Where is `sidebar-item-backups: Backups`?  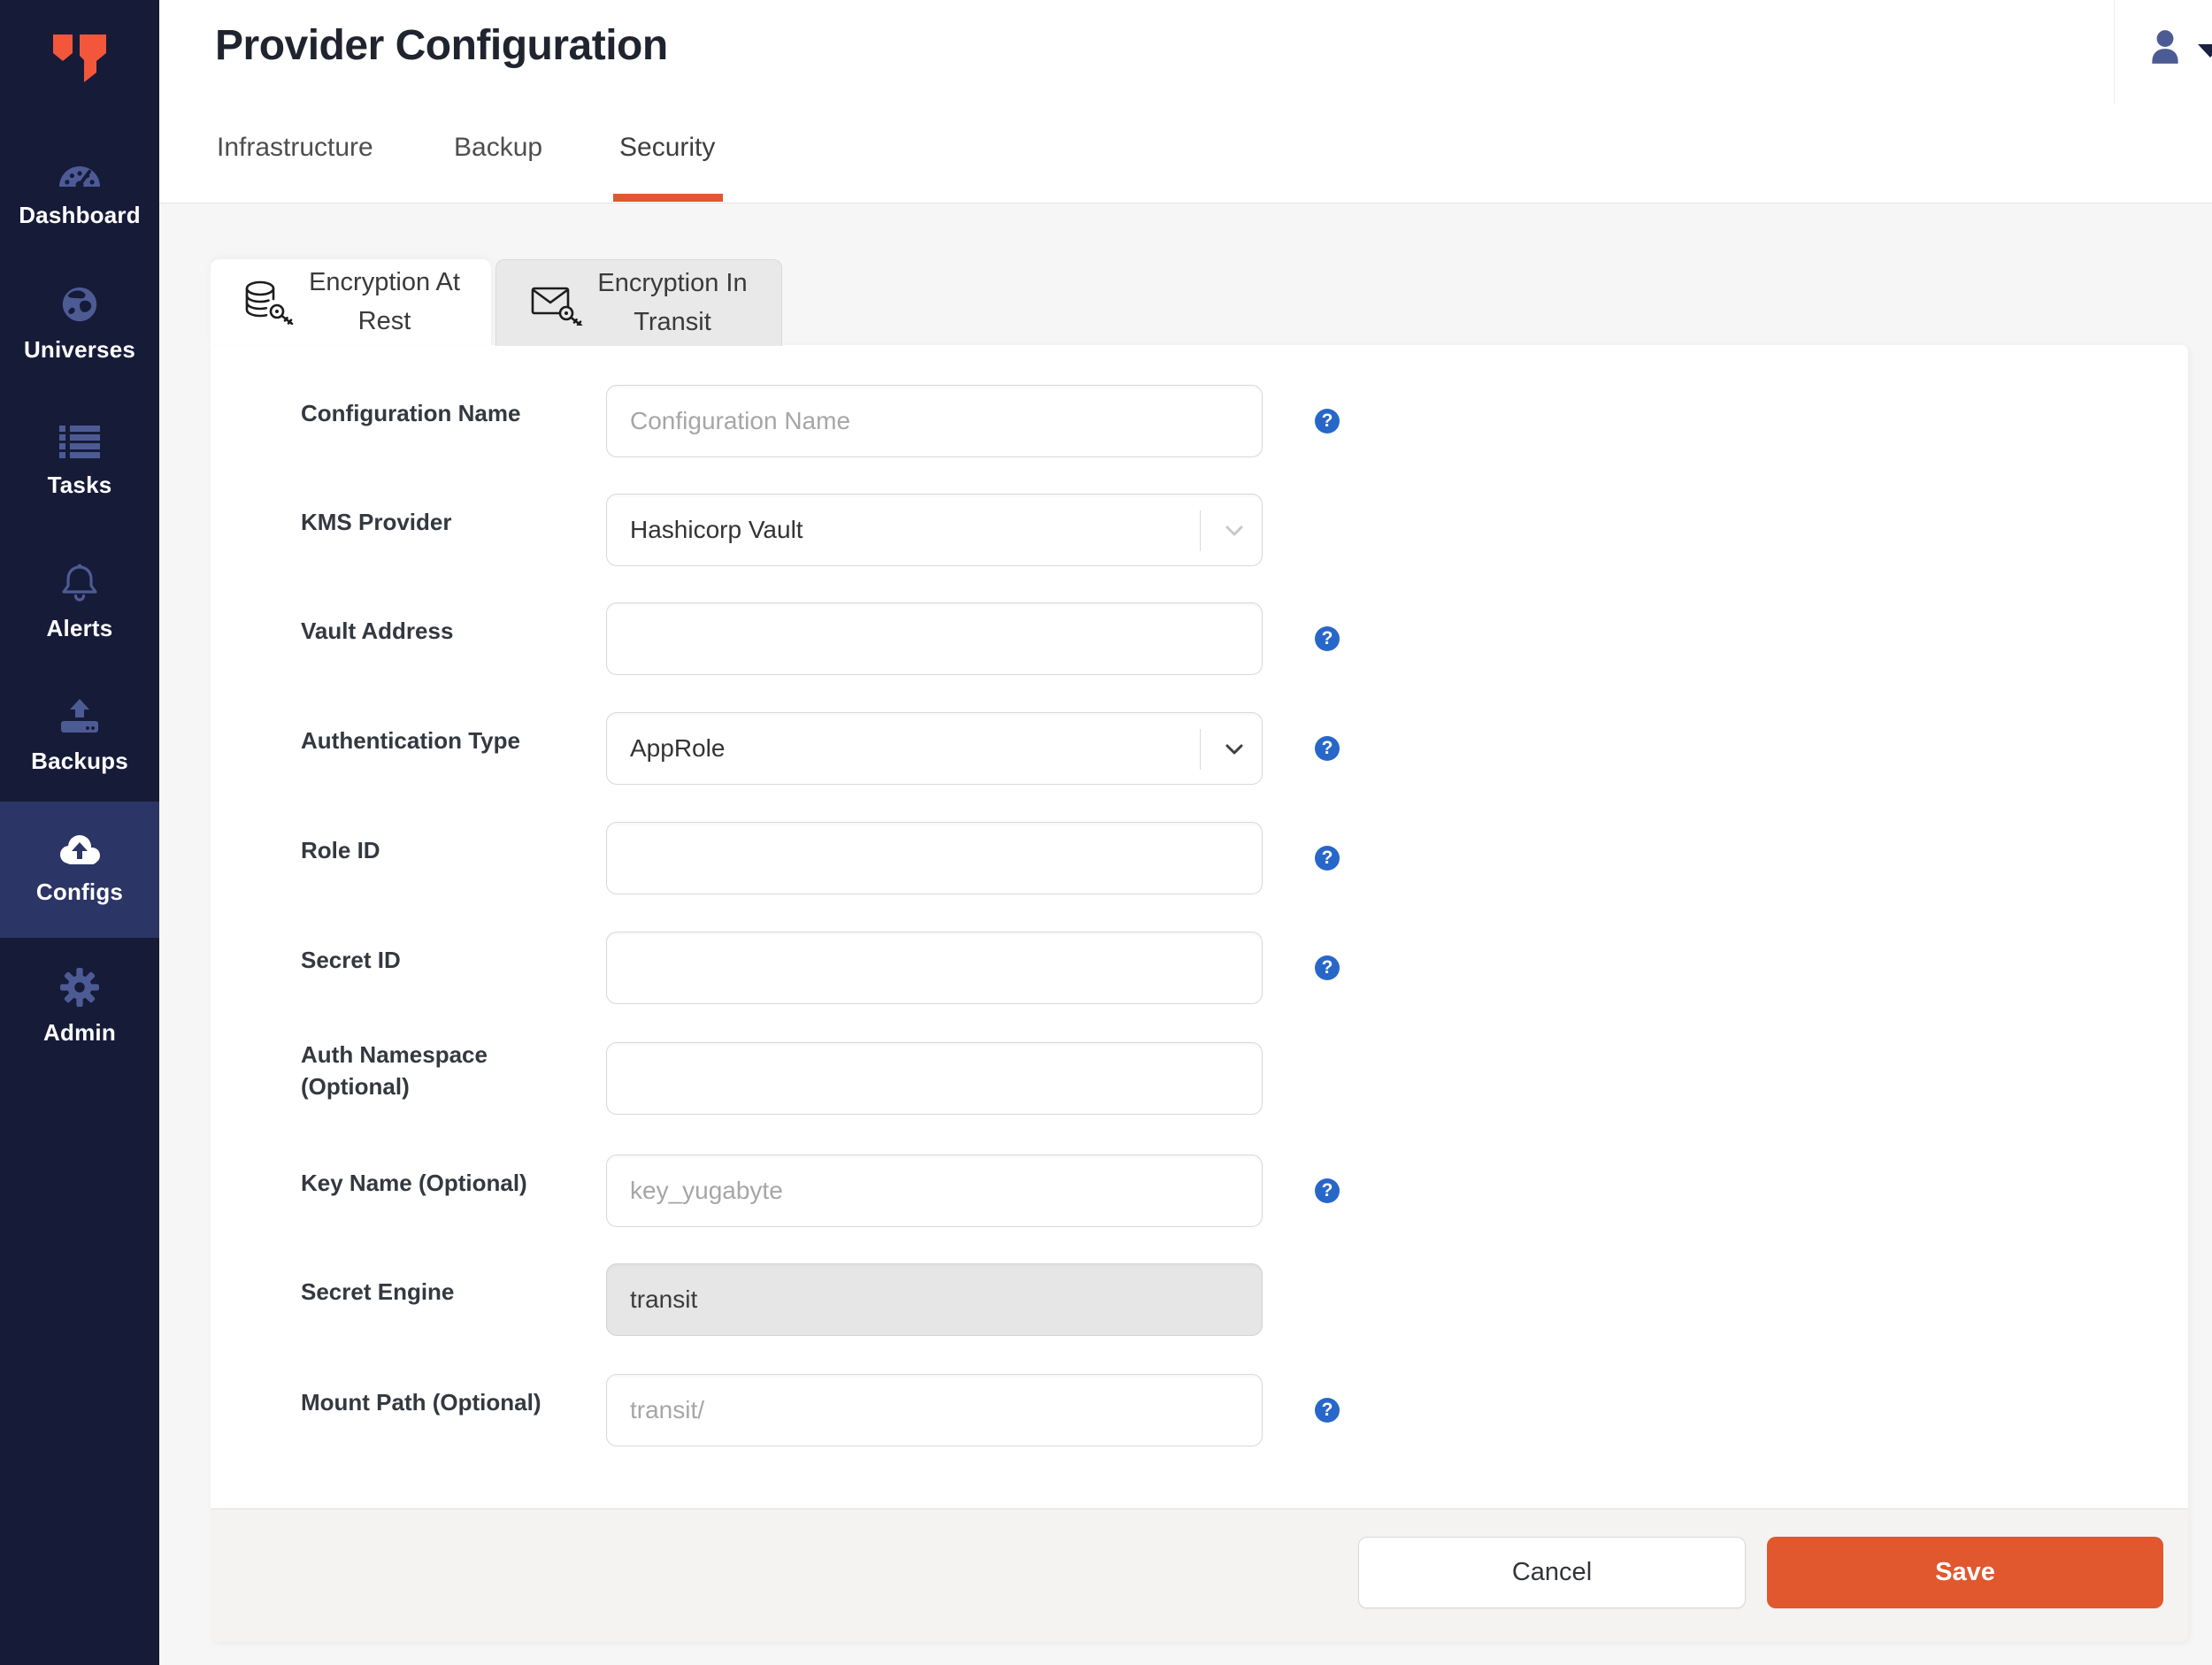 sidebar-item-backups: Backups is located at coordinates (79, 736).